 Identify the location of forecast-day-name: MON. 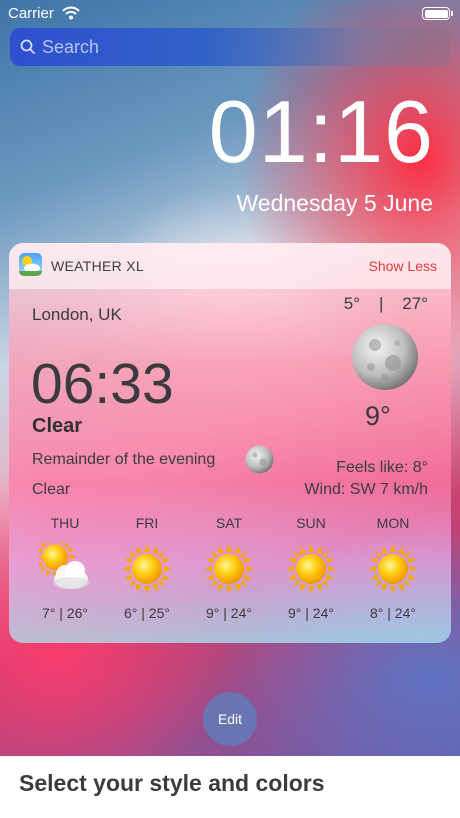
(393, 523).